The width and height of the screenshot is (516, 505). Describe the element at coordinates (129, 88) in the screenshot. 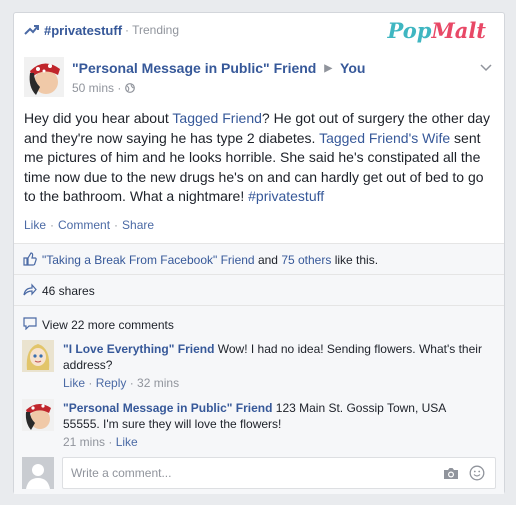

I see `globe-icon` at that location.